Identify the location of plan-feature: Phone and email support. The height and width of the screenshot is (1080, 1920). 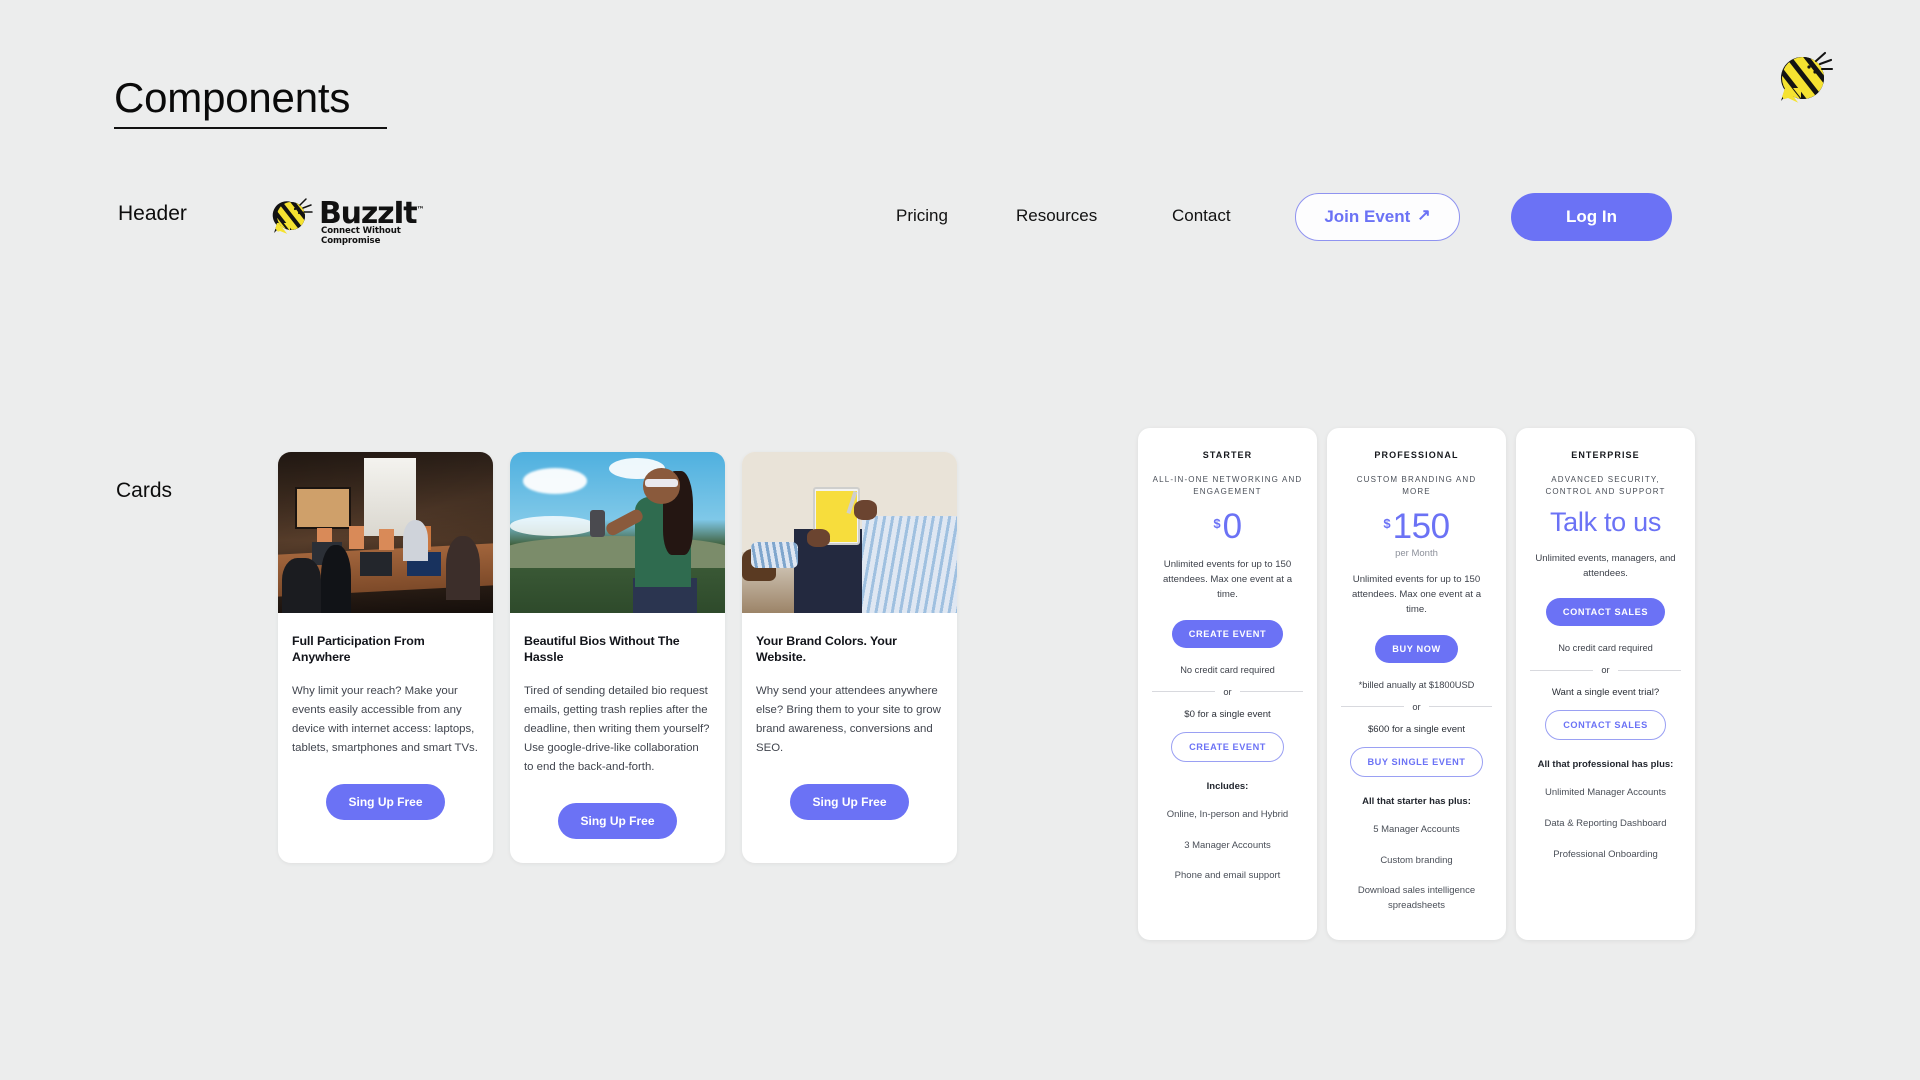
(1227, 876).